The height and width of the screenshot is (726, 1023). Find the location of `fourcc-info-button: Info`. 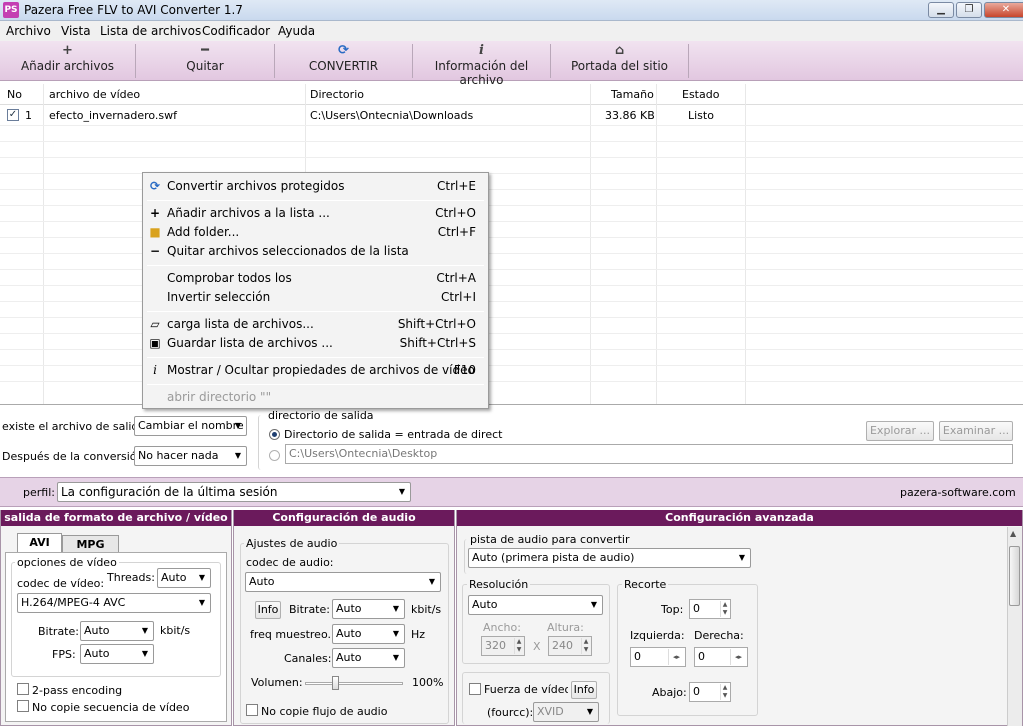

fourcc-info-button: Info is located at coordinates (584, 690).